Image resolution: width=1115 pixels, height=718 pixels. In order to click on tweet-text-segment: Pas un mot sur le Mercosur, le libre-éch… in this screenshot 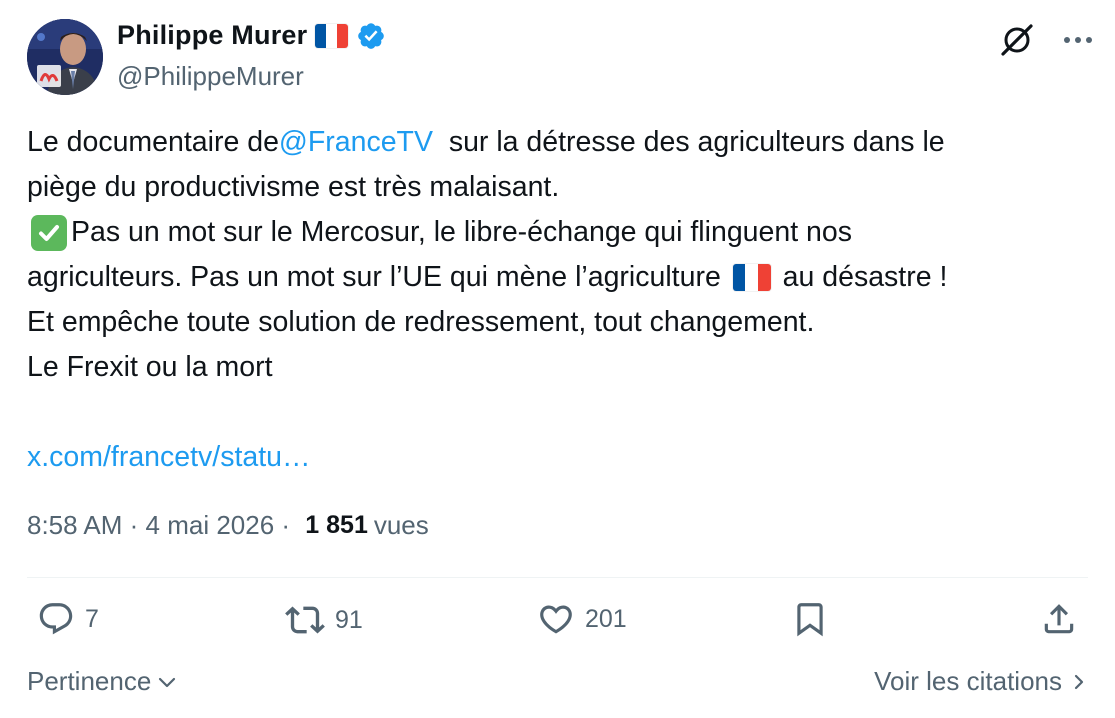, I will do `click(462, 232)`.